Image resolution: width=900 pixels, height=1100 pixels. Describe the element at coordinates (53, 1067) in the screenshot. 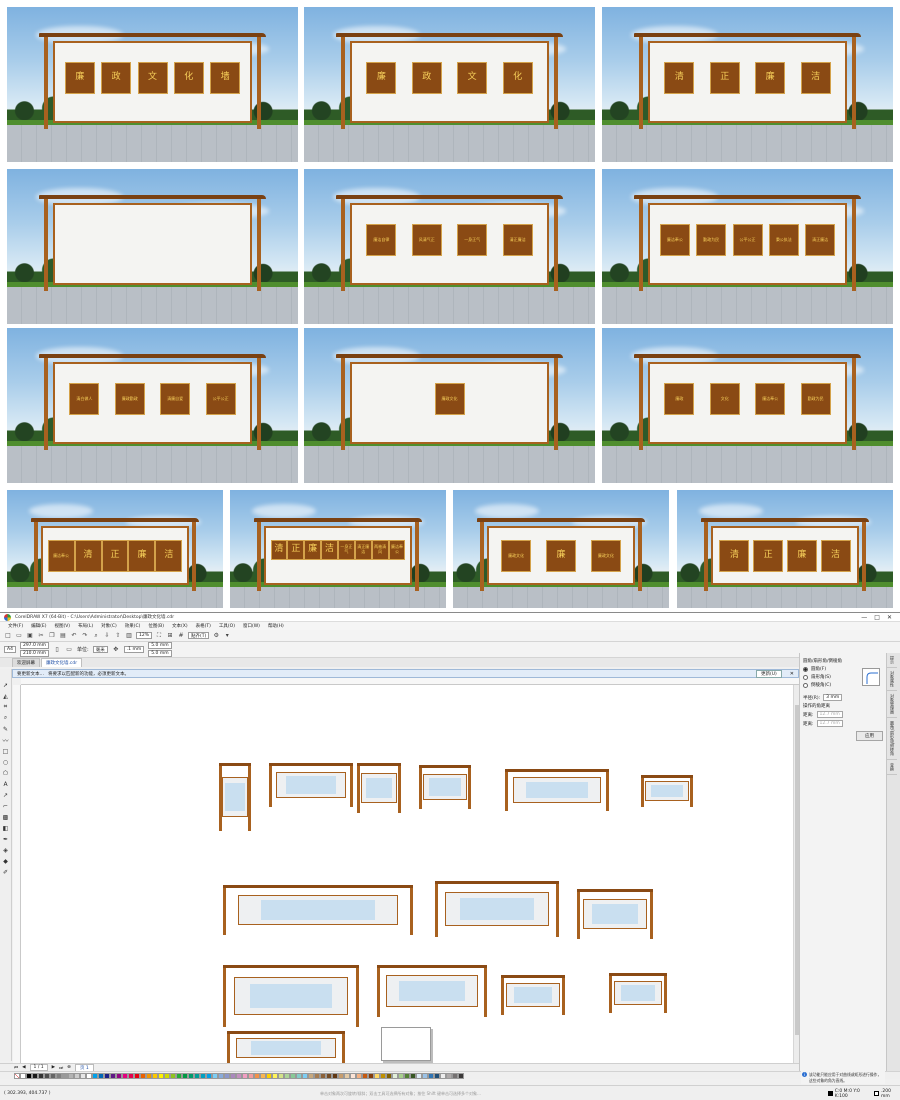

I see `next-page-icon: ▶` at that location.